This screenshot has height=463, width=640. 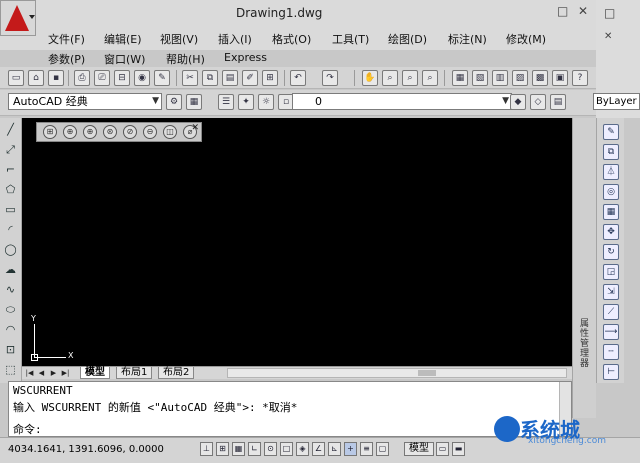 What do you see at coordinates (382, 449) in the screenshot?
I see `quick-properties-icon: ▢` at bounding box center [382, 449].